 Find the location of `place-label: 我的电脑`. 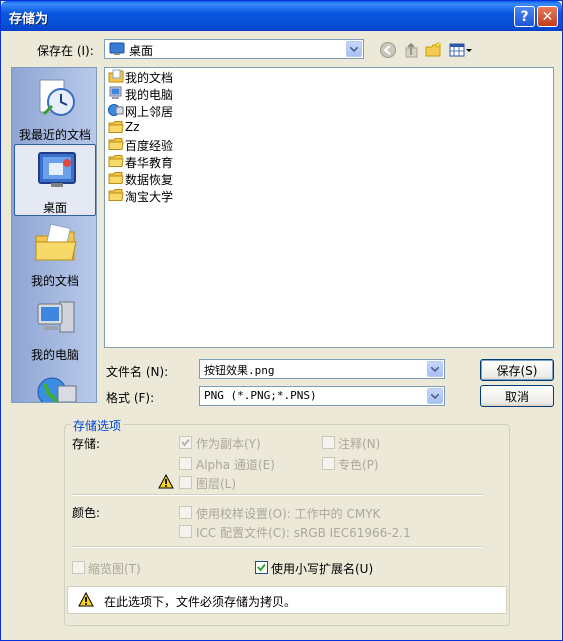

place-label: 我的电脑 is located at coordinates (54, 355).